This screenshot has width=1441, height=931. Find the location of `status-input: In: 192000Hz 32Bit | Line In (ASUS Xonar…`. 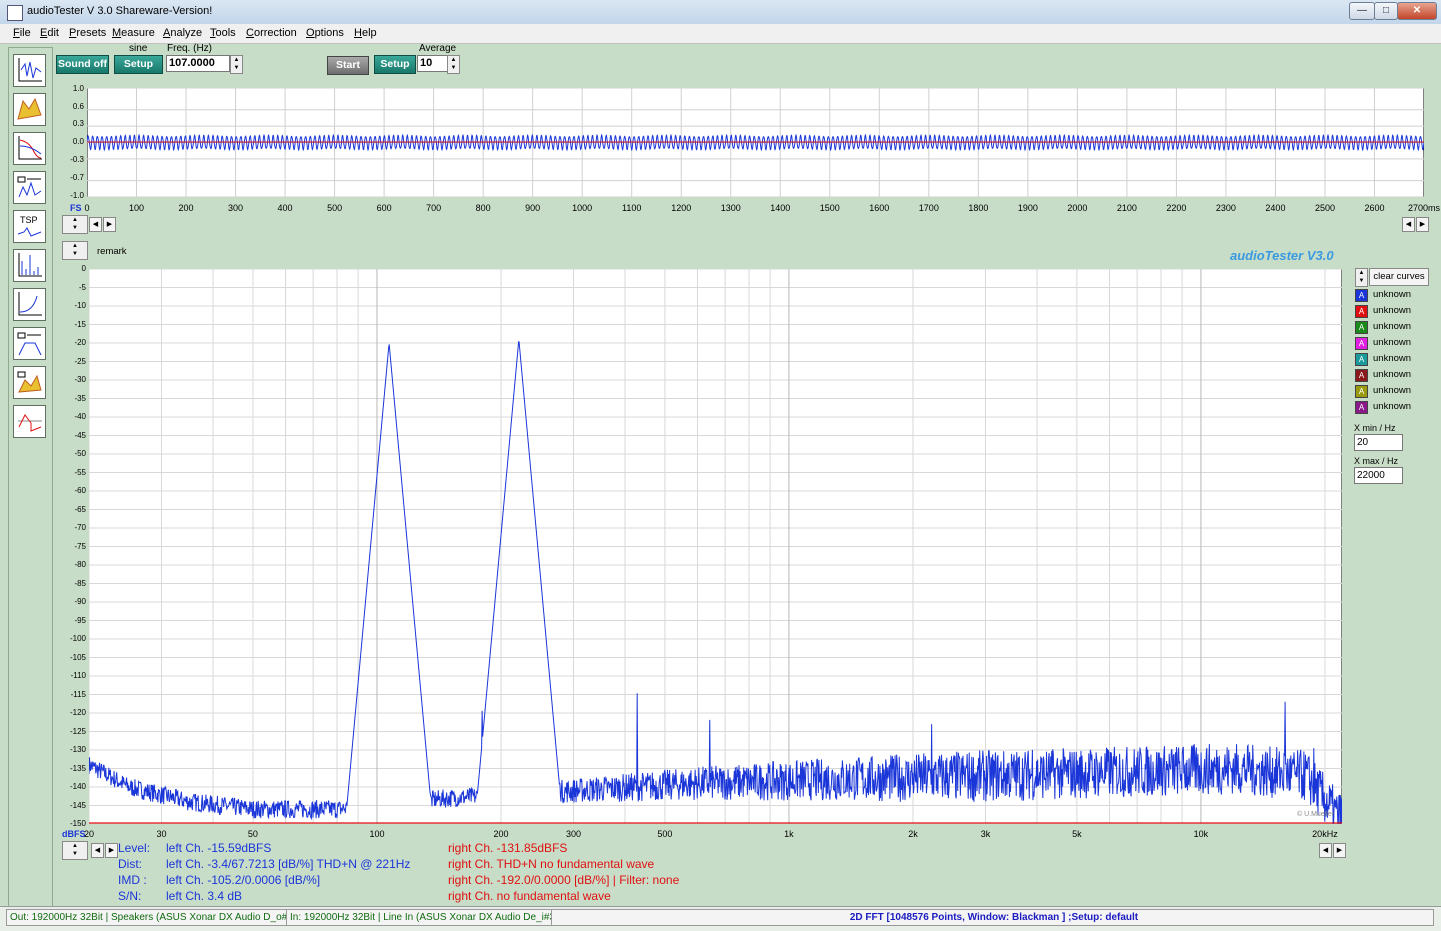

status-input: In: 192000Hz 32Bit | Line In (ASUS Xonar… is located at coordinates (419, 917).